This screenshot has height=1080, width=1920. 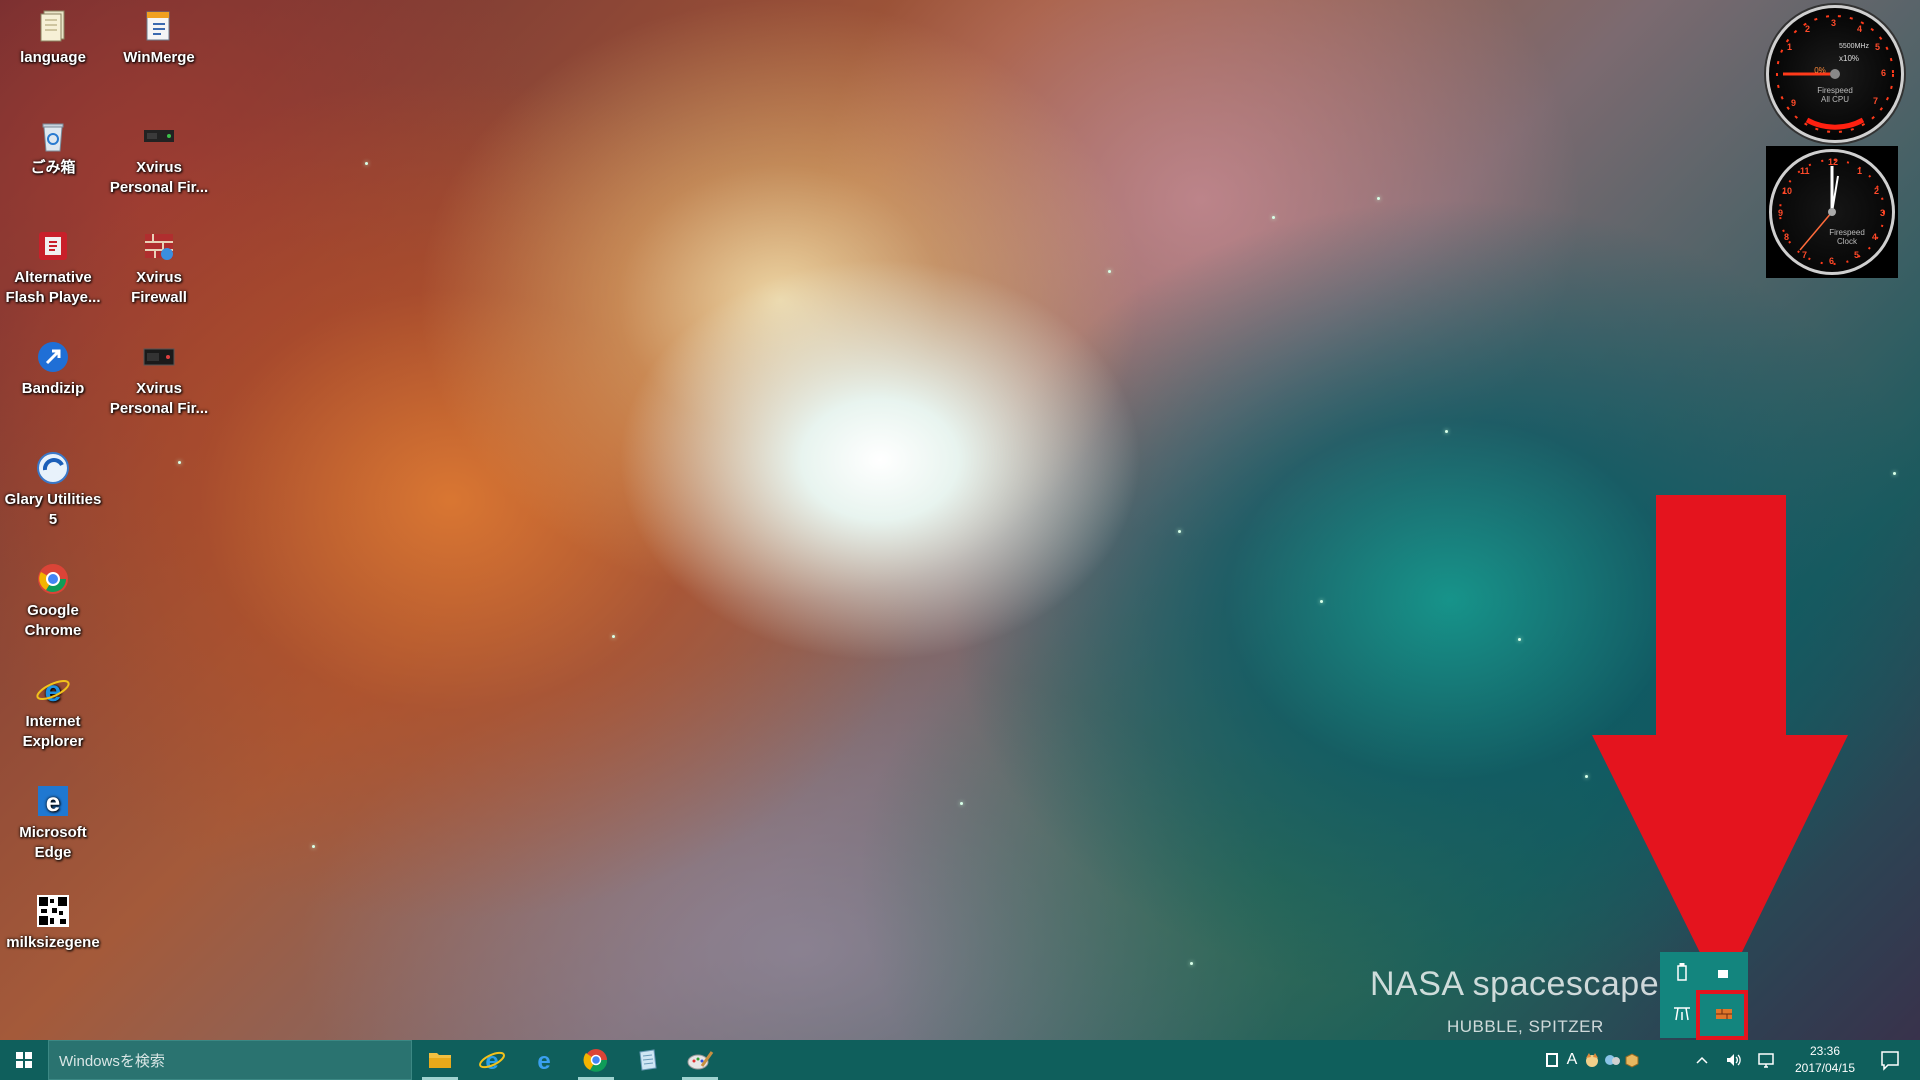 I want to click on winmerge-icon, so click(x=159, y=26).